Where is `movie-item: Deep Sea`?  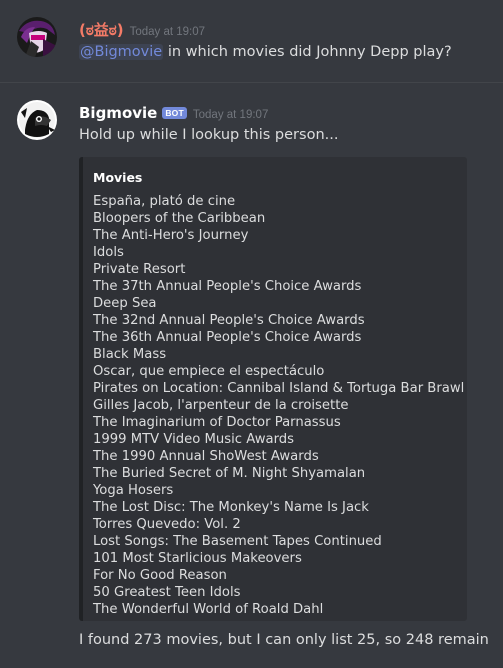
movie-item: Deep Sea is located at coordinates (125, 303).